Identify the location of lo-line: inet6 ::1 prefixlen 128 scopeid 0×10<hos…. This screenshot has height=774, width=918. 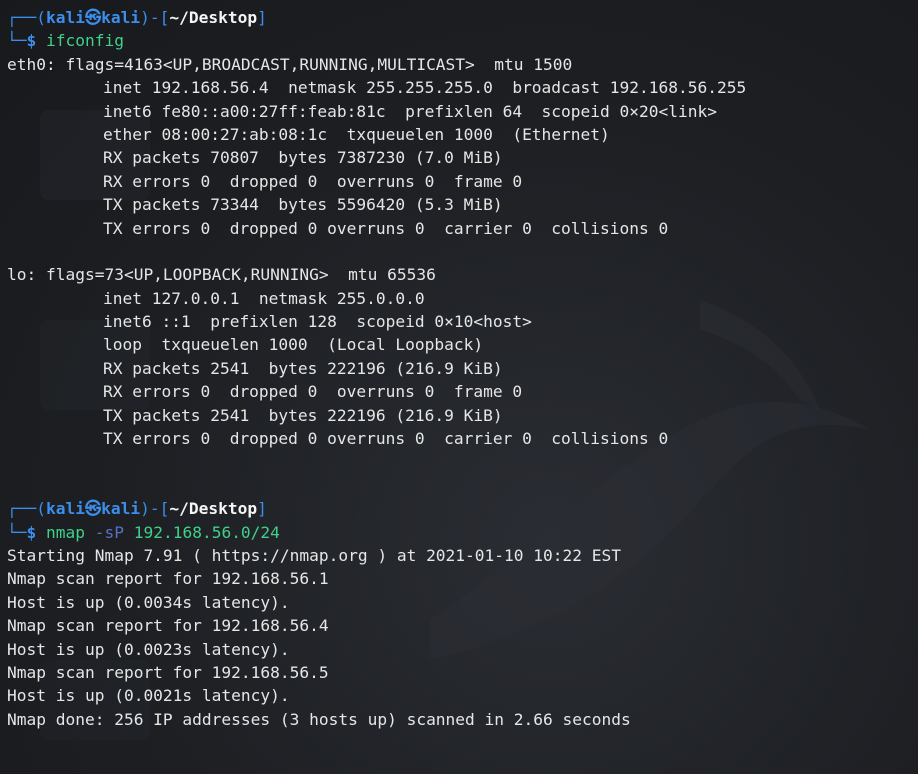
(317, 322).